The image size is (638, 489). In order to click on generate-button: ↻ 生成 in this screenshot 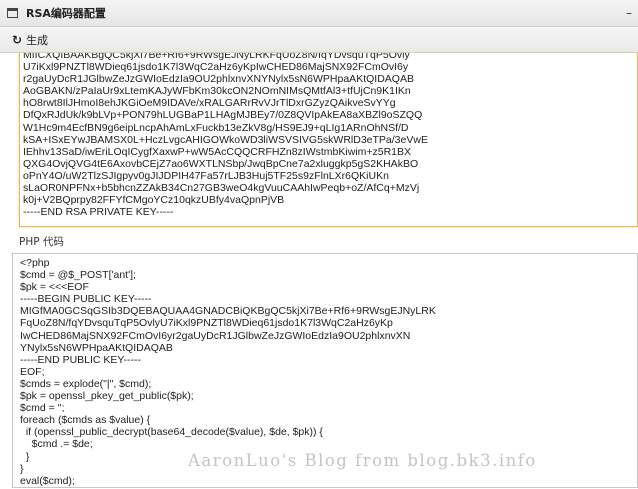, I will do `click(30, 40)`.